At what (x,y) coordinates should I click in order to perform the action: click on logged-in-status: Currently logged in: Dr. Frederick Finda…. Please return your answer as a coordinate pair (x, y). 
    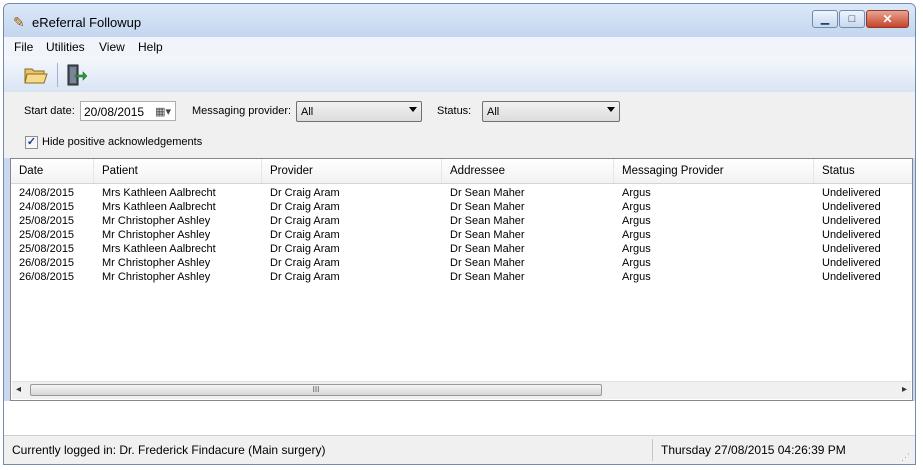
    Looking at the image, I should click on (169, 450).